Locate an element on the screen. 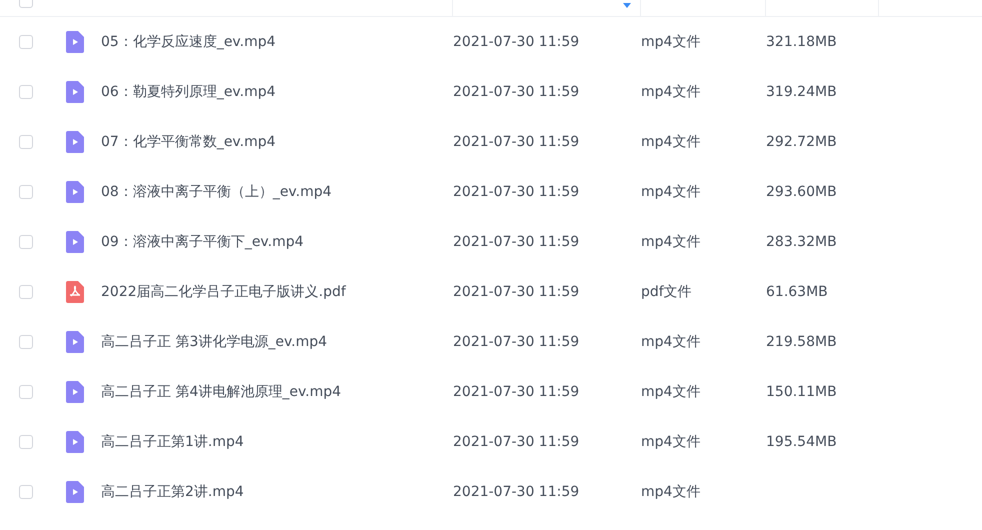  file-row: 高二吕子正第2讲.mp4 2021-07-30 11:59 mp4文件 is located at coordinates (491, 492).